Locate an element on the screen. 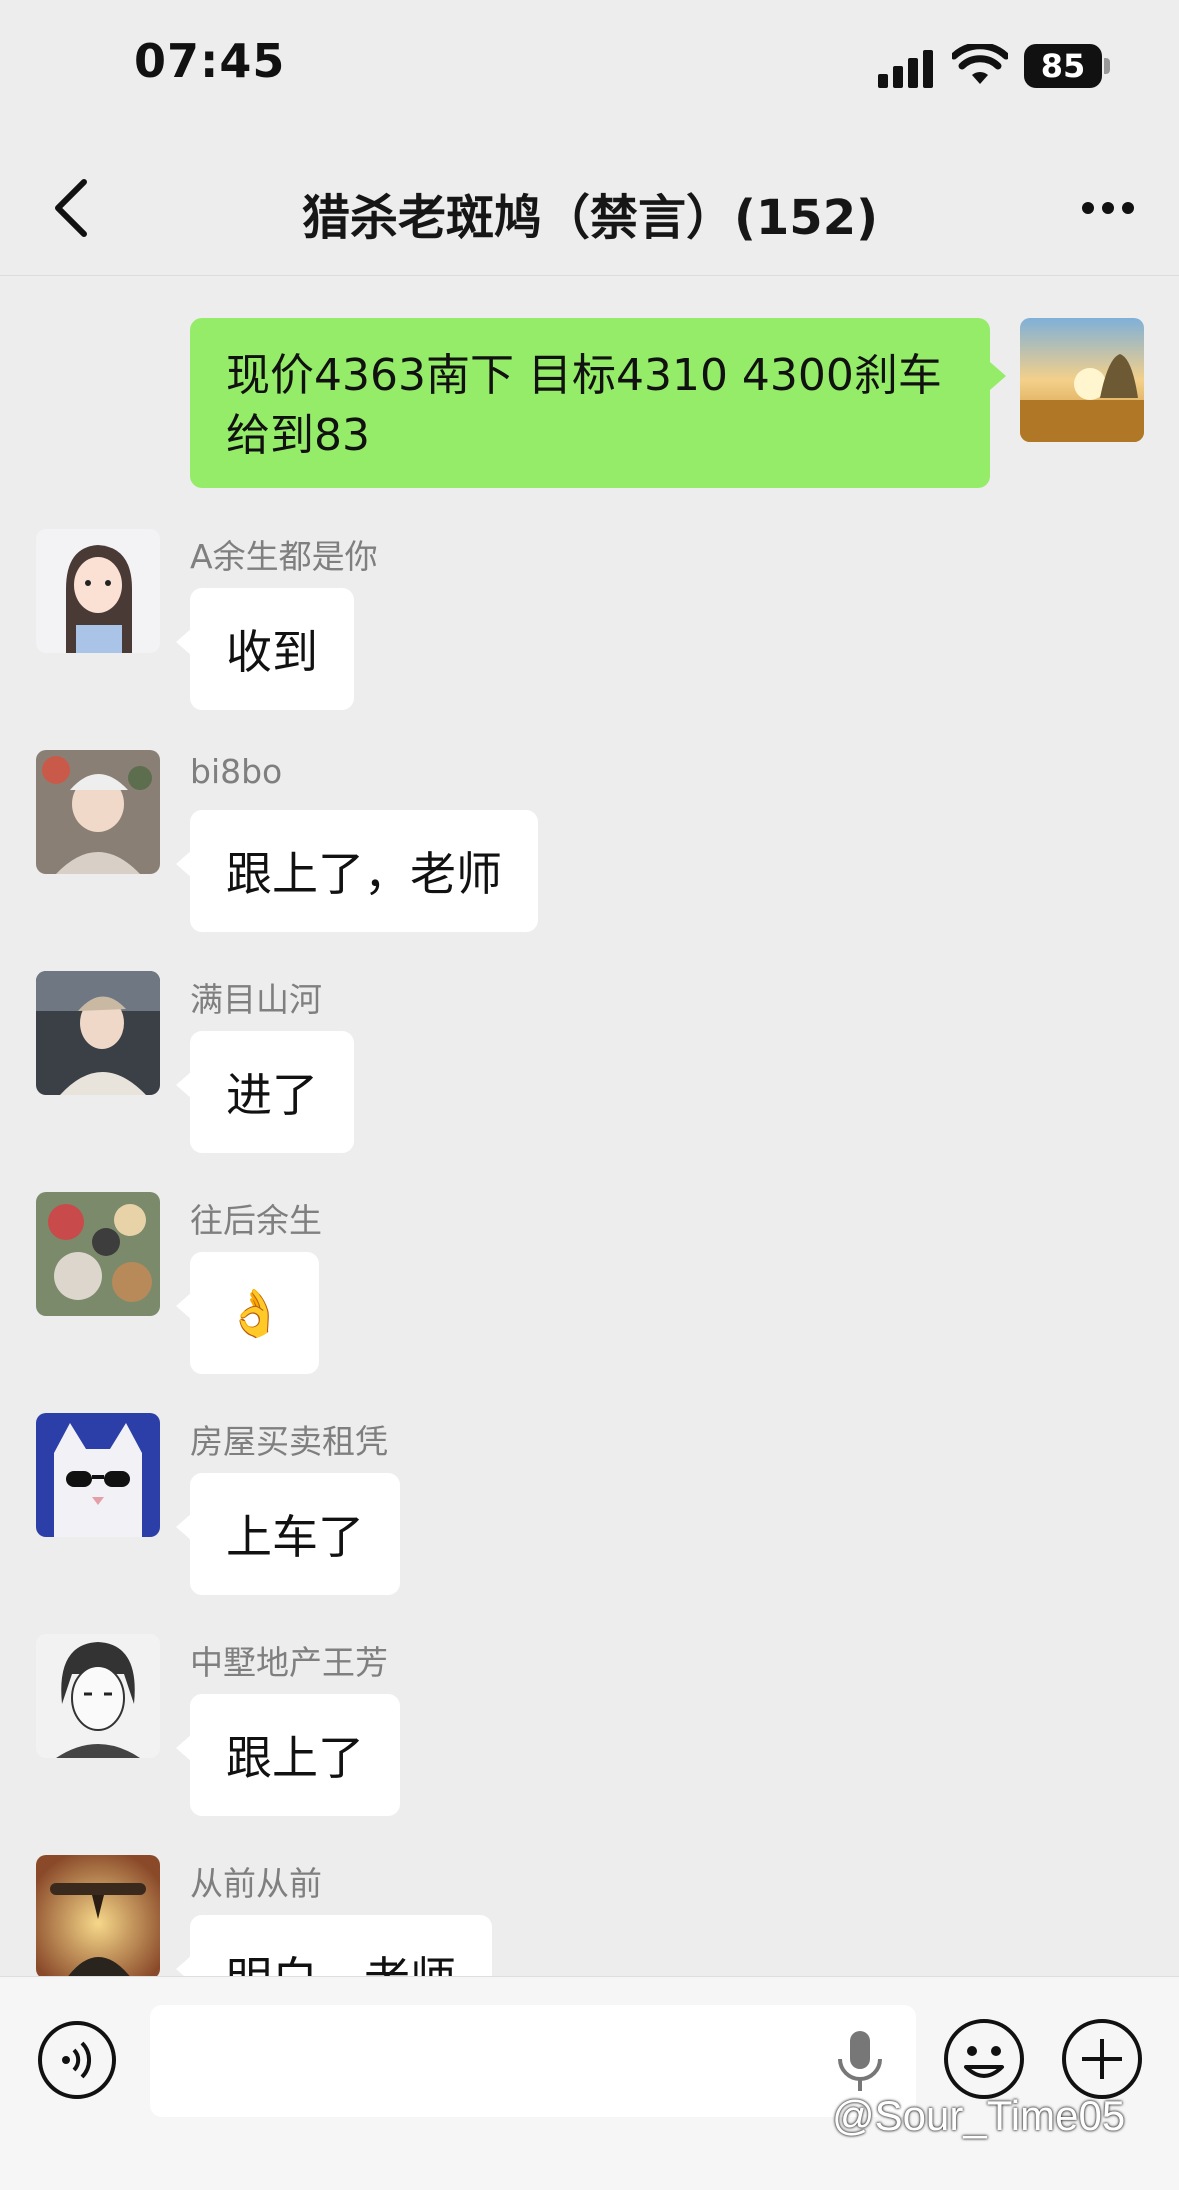  emoji-icon is located at coordinates (984, 2059).